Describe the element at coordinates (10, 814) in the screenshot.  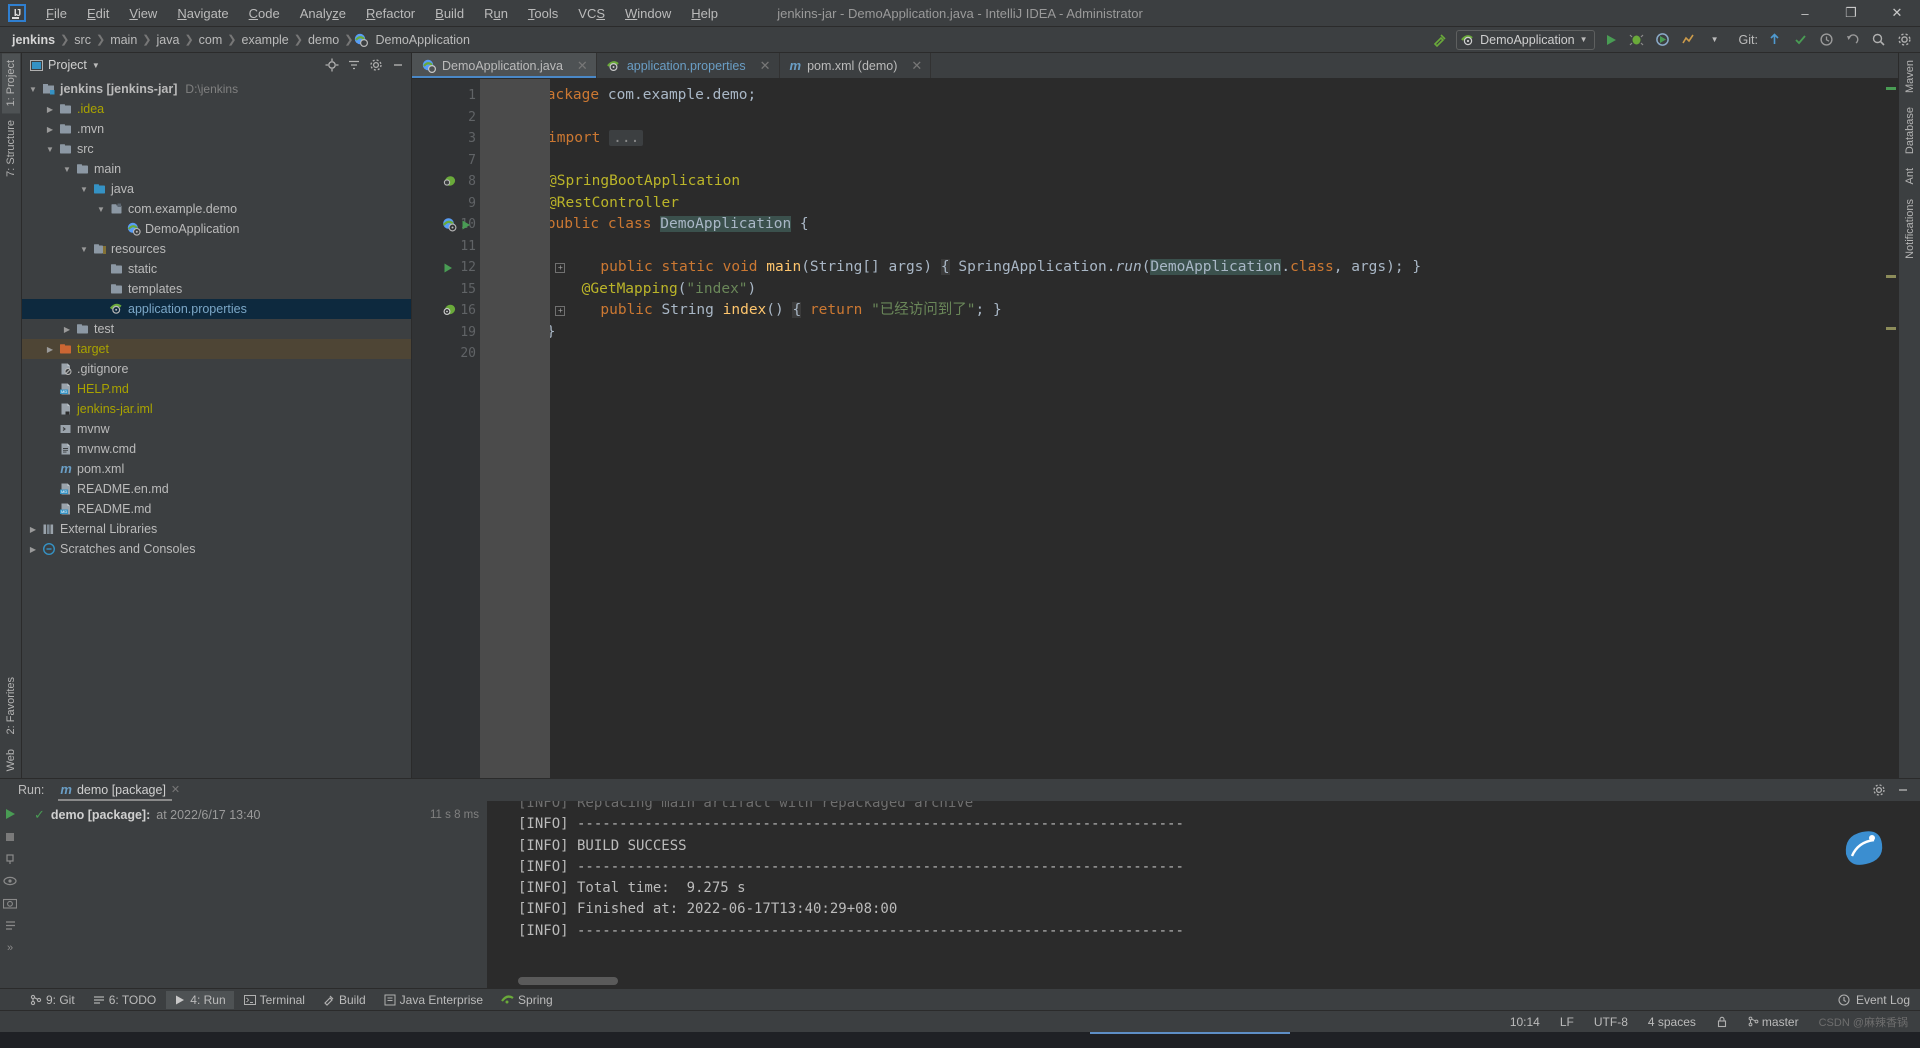
I see `rerun-icon` at that location.